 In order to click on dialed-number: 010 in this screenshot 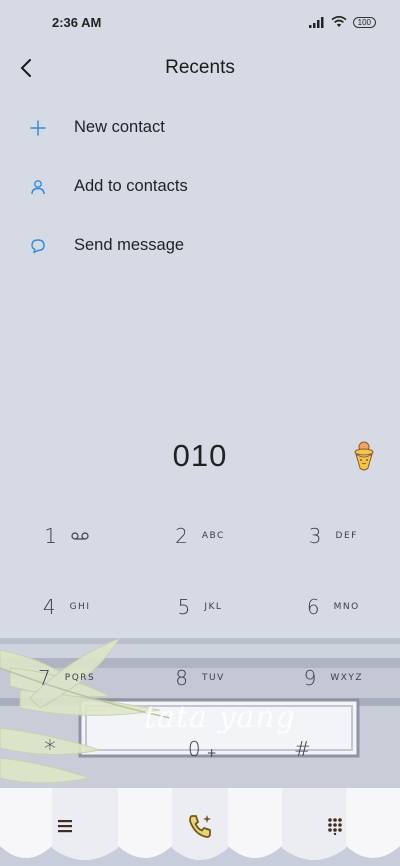, I will do `click(200, 456)`.